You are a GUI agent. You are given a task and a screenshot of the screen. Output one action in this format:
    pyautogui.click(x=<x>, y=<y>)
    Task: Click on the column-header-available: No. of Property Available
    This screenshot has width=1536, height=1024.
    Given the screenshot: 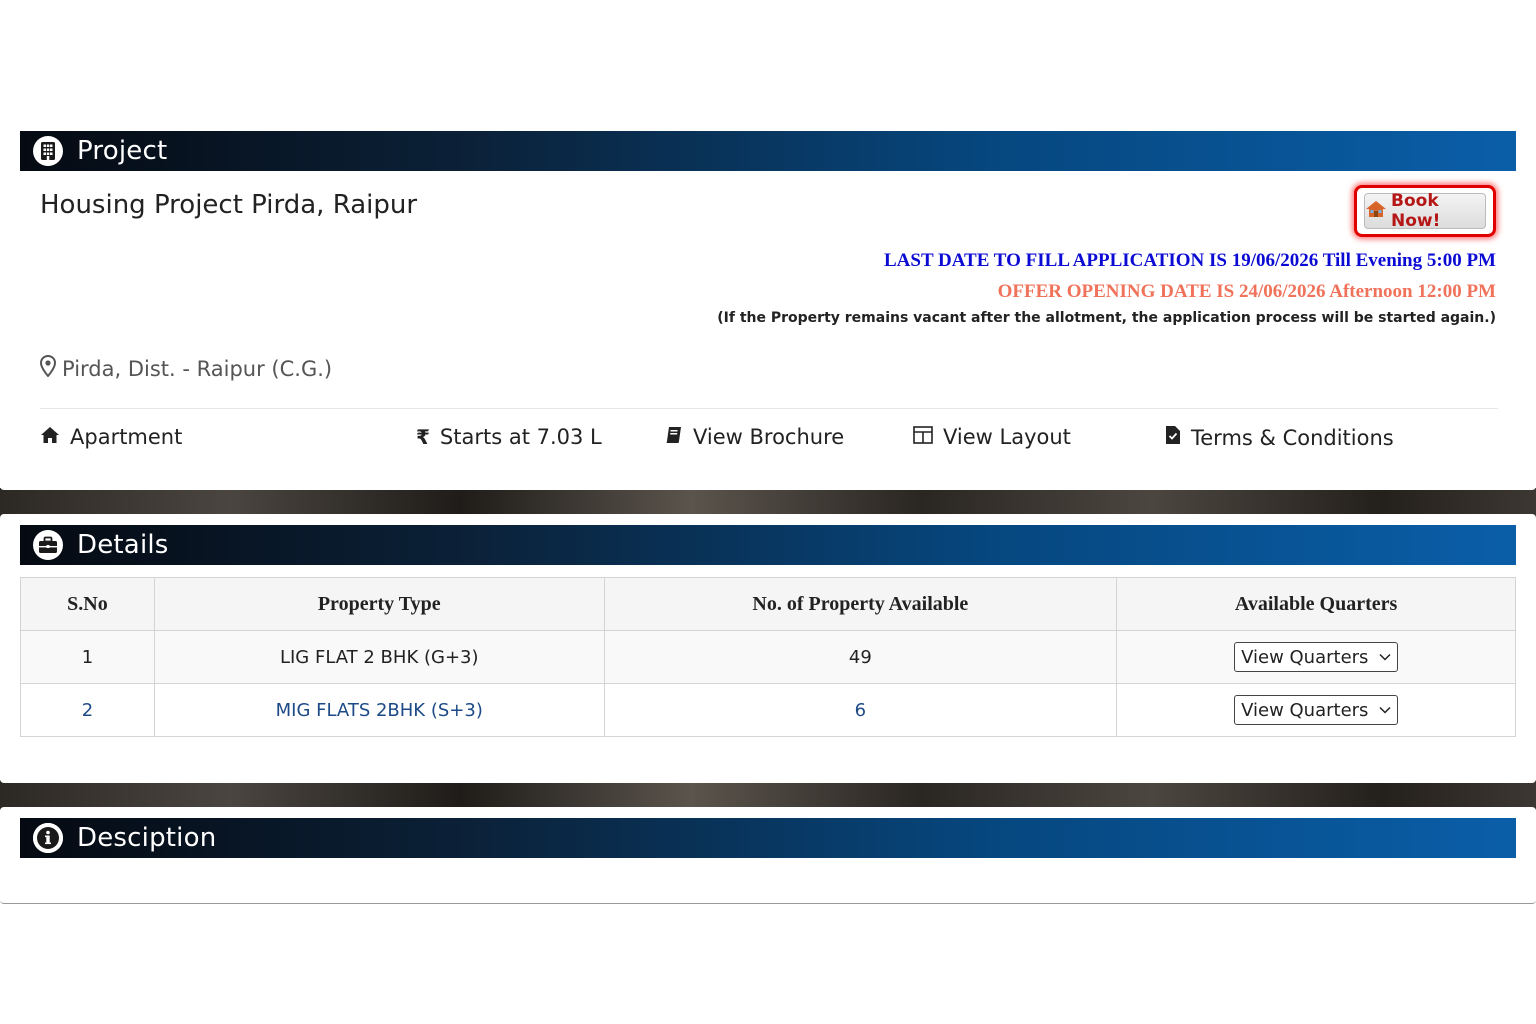 What is the action you would take?
    pyautogui.click(x=860, y=604)
    